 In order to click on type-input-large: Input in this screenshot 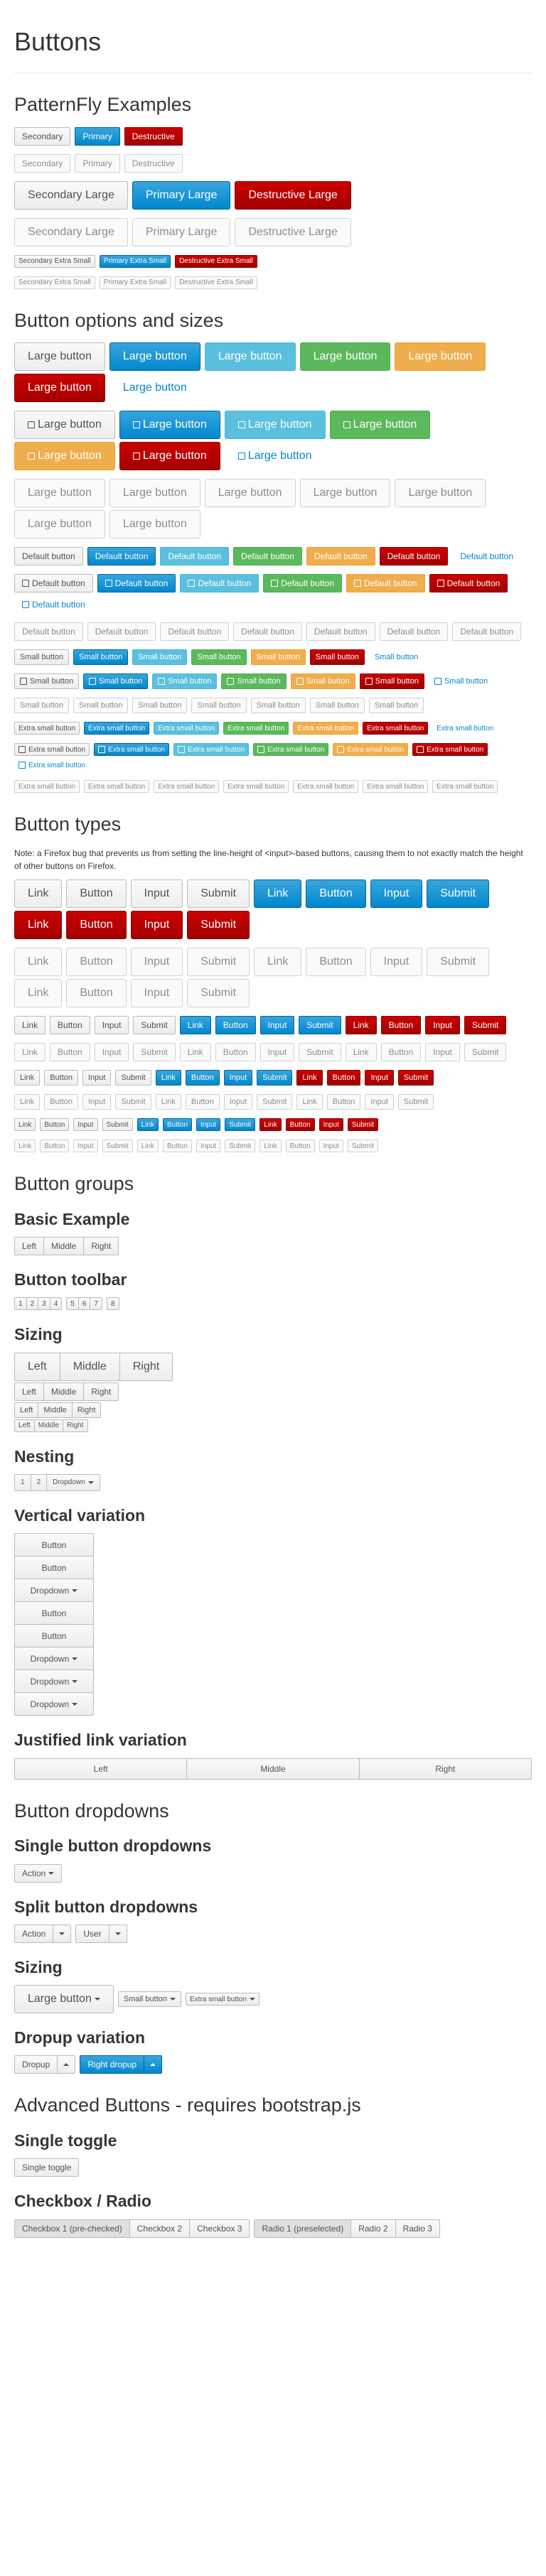, I will do `click(156, 894)`.